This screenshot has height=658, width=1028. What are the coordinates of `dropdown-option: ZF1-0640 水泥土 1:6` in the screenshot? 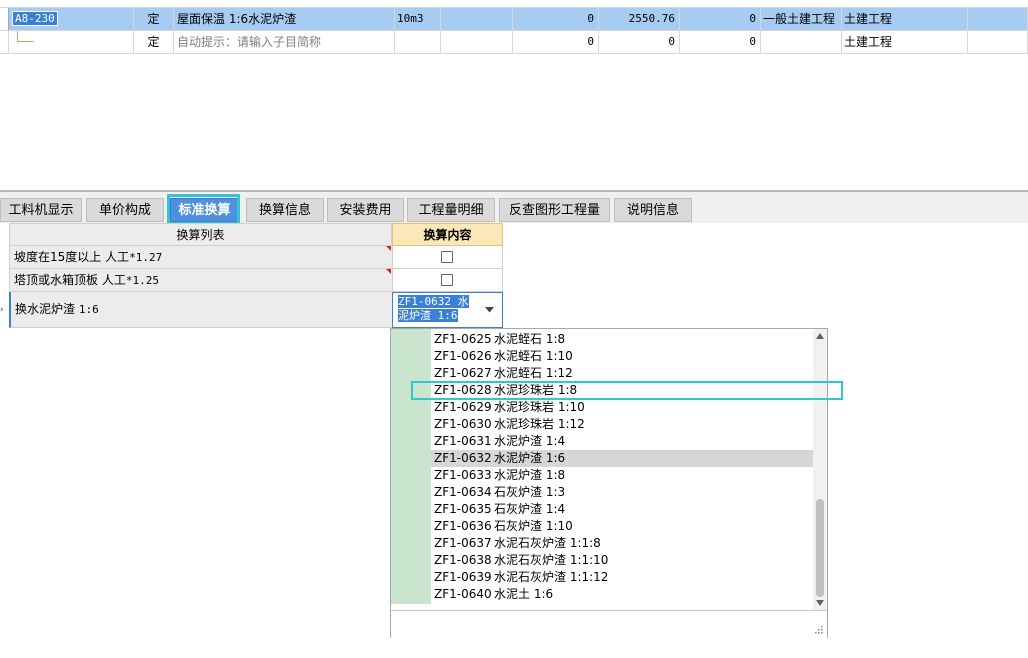 It's located at (622, 594).